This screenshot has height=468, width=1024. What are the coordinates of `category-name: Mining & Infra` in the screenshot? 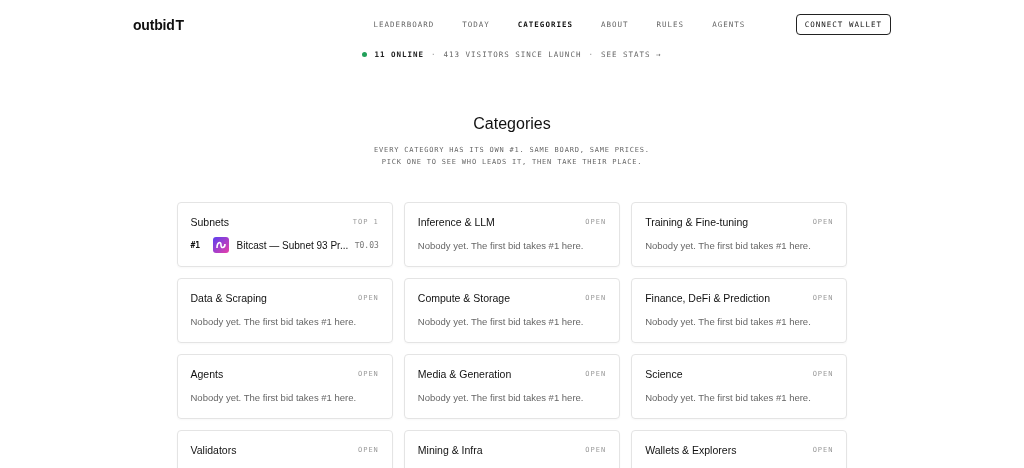 It's located at (450, 450).